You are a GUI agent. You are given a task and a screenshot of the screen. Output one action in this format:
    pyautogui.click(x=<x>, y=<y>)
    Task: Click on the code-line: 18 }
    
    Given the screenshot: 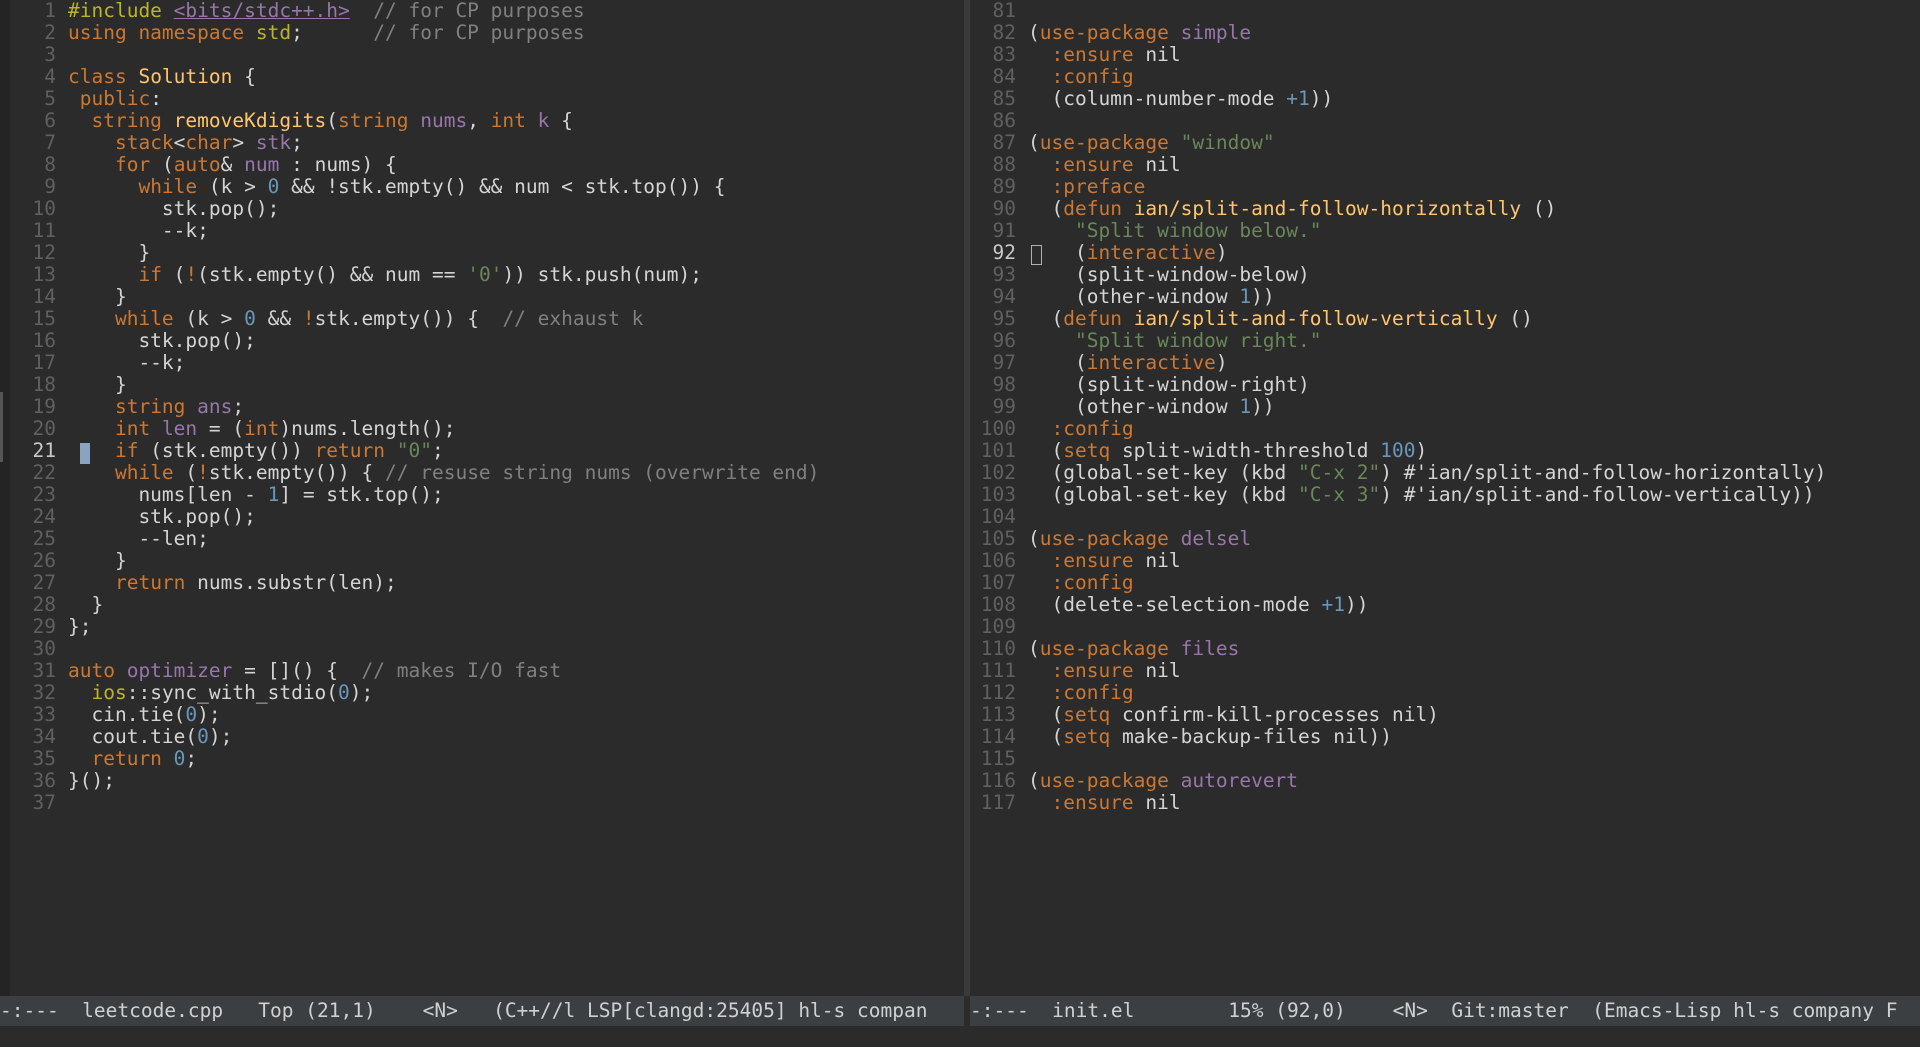 What is the action you would take?
    pyautogui.click(x=482, y=385)
    